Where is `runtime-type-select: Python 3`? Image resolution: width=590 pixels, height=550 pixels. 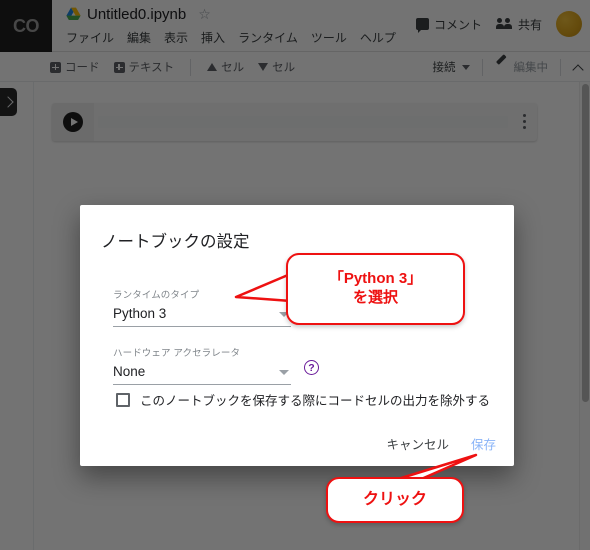
runtime-type-select: Python 3 is located at coordinates (202, 316).